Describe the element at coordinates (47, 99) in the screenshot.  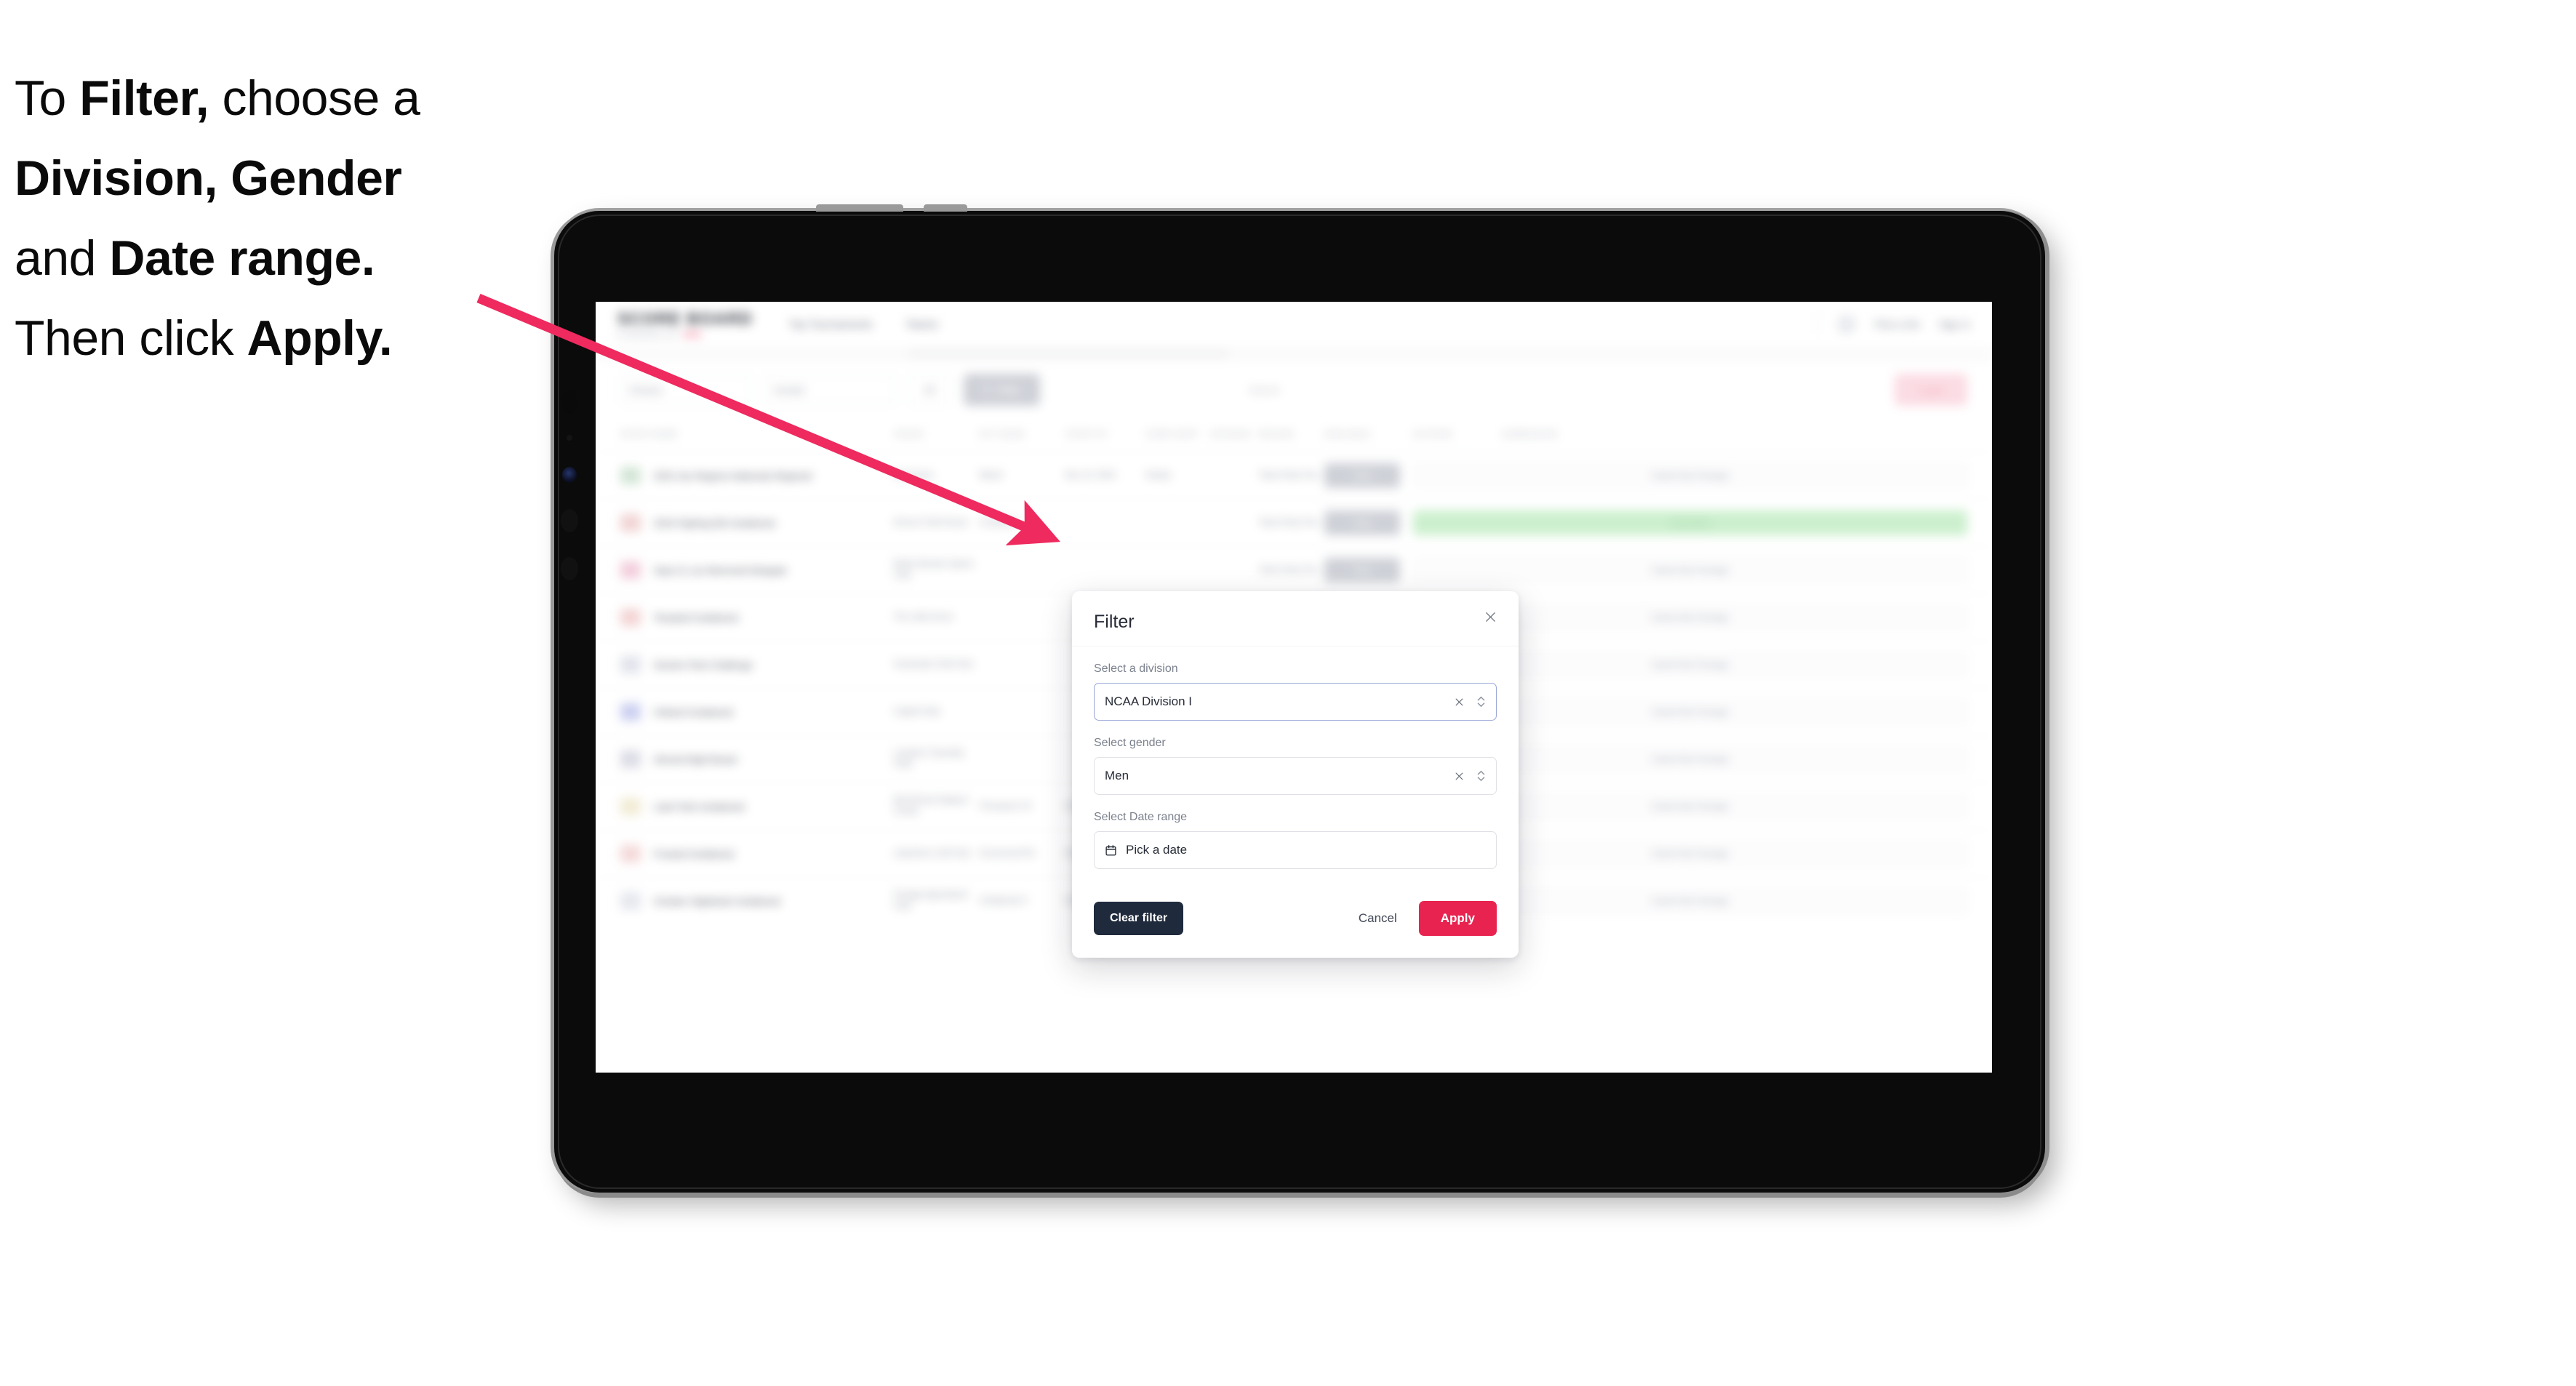
I see `caption-l1-a: To` at that location.